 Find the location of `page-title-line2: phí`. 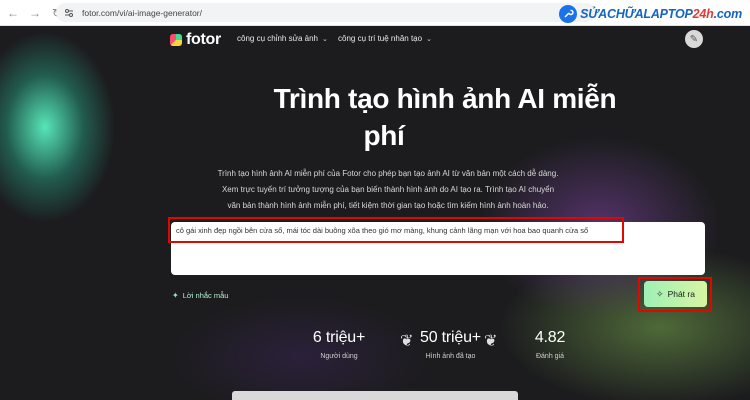

page-title-line2: phí is located at coordinates (384, 135).